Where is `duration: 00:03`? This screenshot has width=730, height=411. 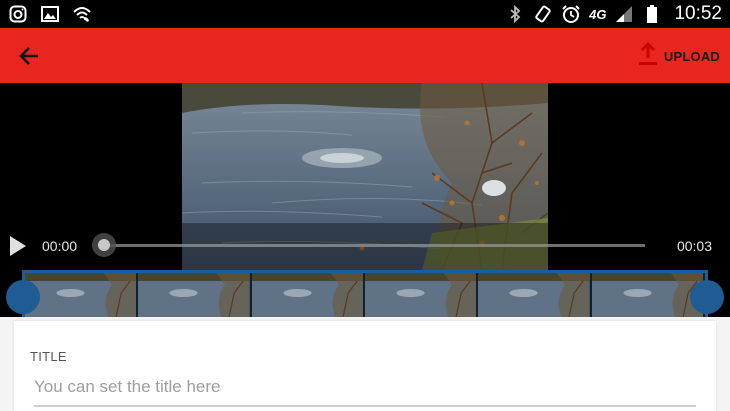
duration: 00:03 is located at coordinates (694, 246).